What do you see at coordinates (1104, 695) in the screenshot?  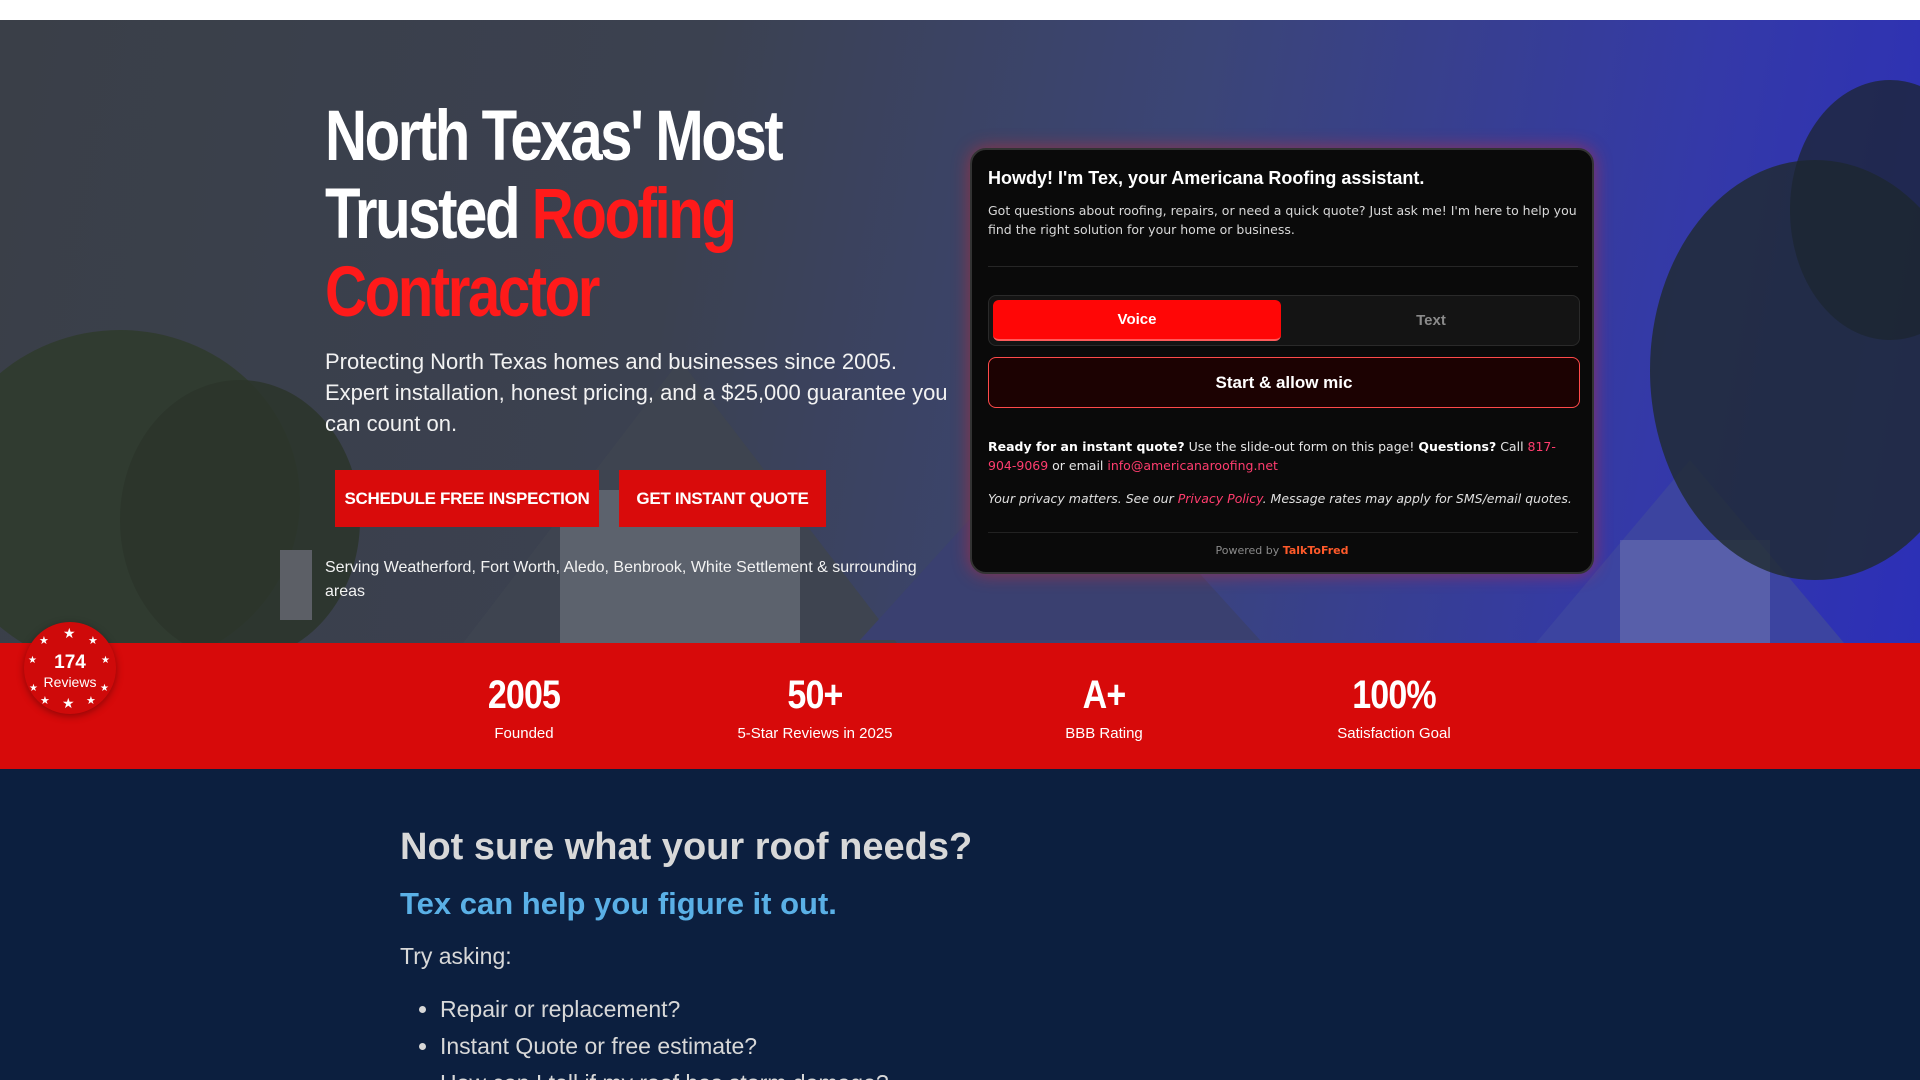 I see `stat-value: A+` at bounding box center [1104, 695].